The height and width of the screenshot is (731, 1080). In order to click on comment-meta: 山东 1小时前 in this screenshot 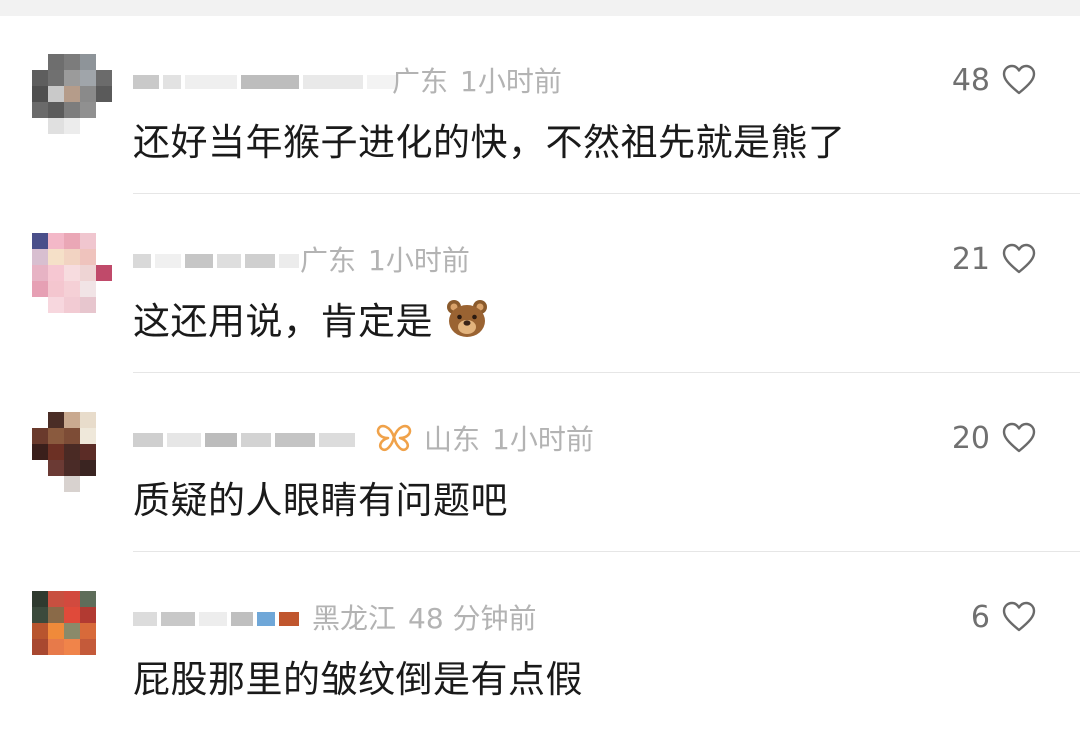, I will do `click(509, 438)`.